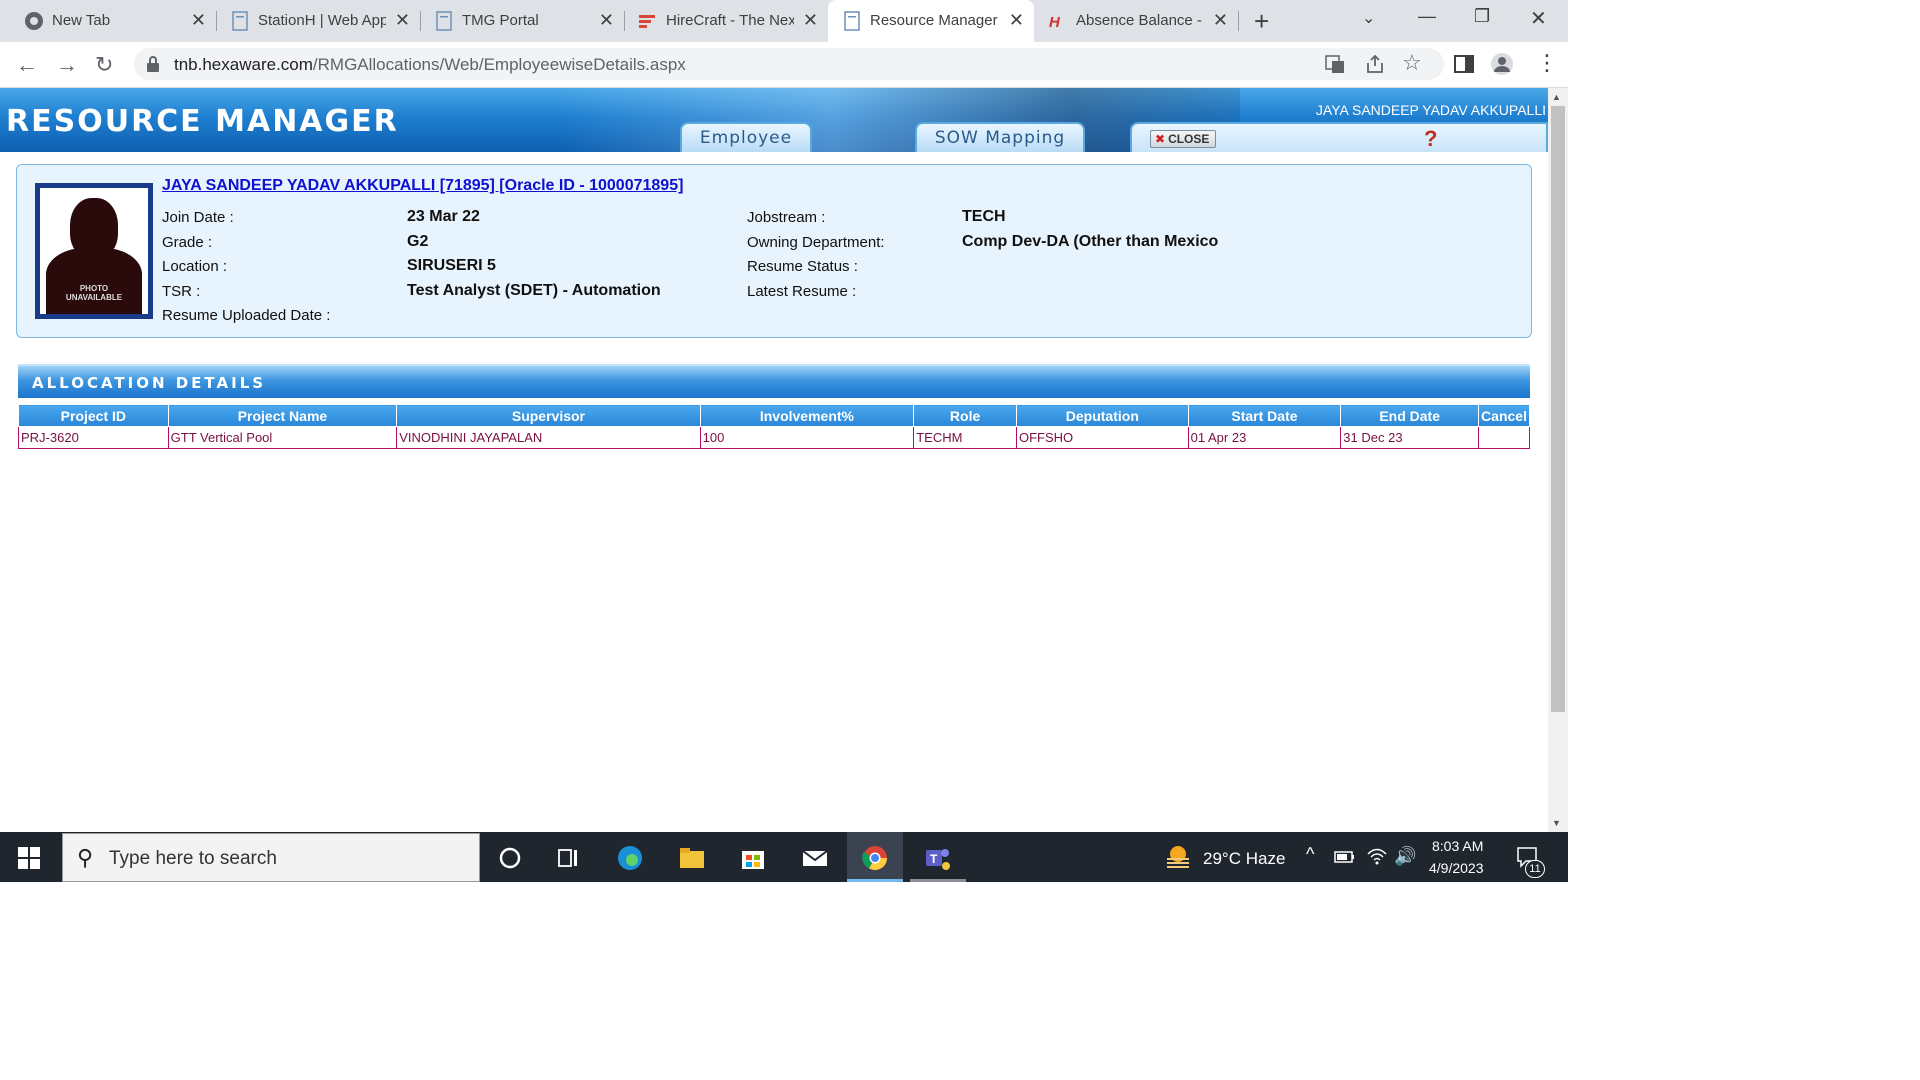  Describe the element at coordinates (1000, 137) in the screenshot. I see `tab-sow-mapping: SOW Mapping` at that location.